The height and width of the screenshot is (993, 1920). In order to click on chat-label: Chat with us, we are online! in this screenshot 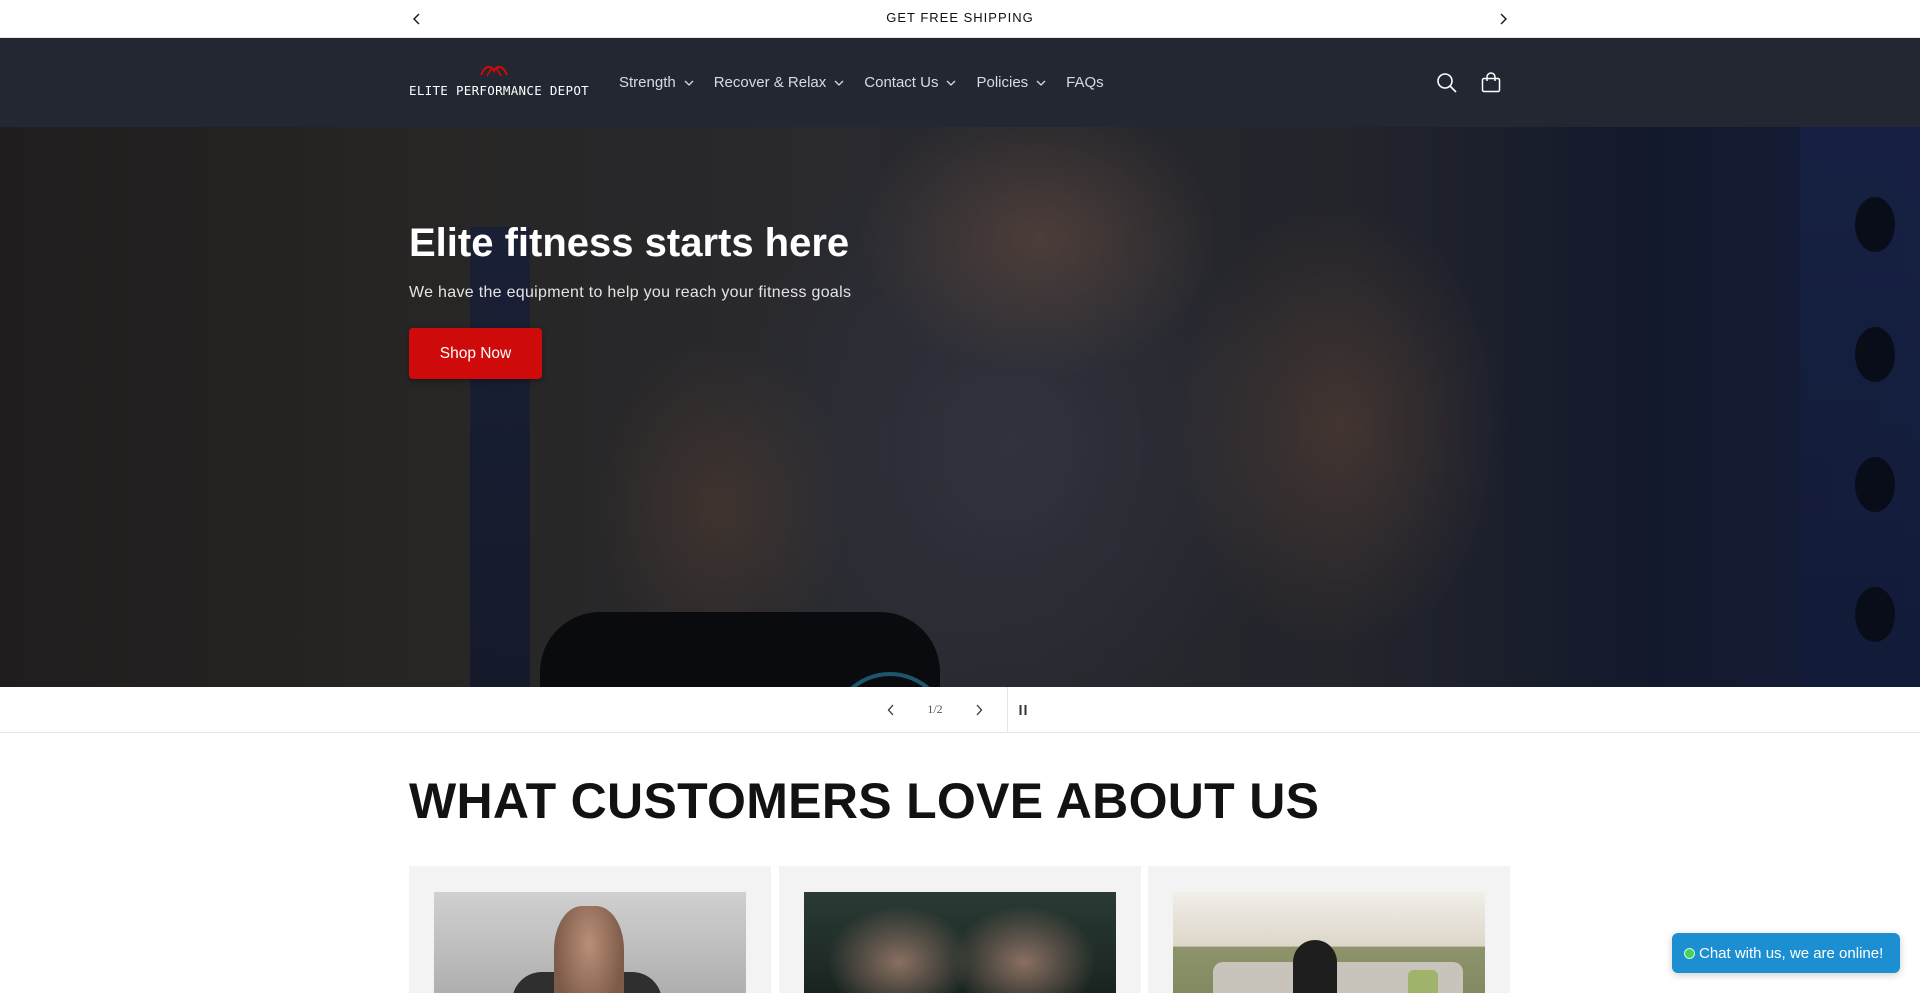, I will do `click(1791, 953)`.